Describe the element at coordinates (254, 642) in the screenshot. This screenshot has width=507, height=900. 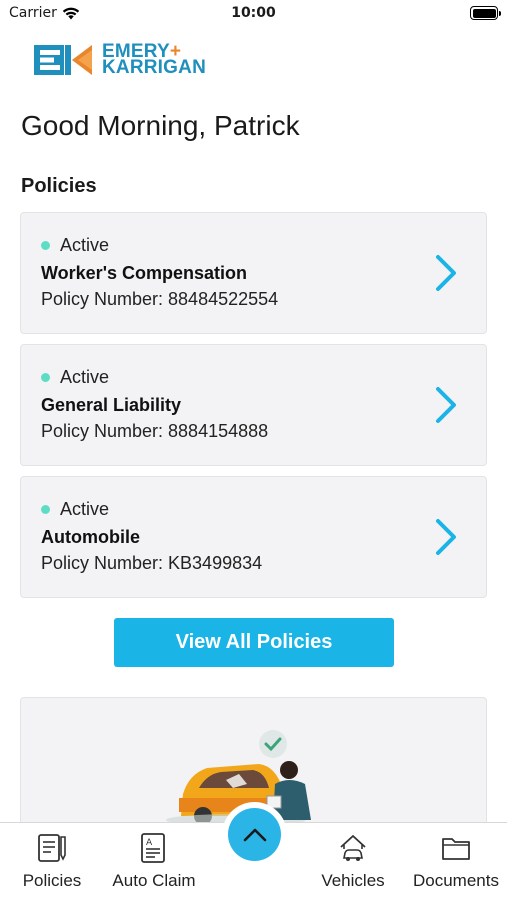
I see `view-all-policies-button: View All Policies` at that location.